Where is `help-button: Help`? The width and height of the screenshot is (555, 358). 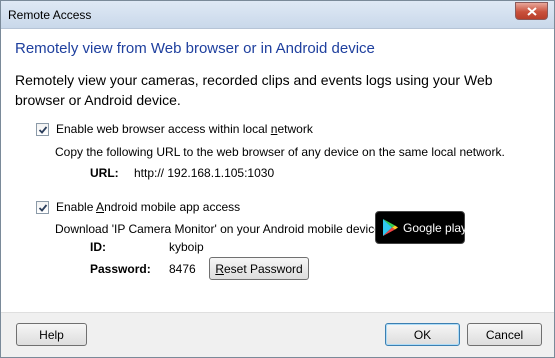 help-button: Help is located at coordinates (51, 334).